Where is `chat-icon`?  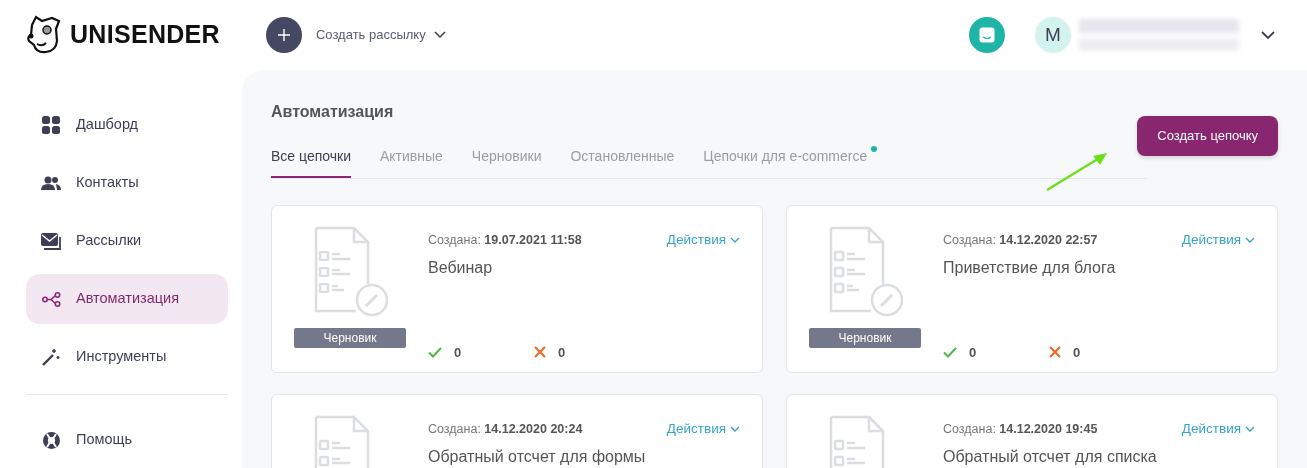 chat-icon is located at coordinates (987, 35).